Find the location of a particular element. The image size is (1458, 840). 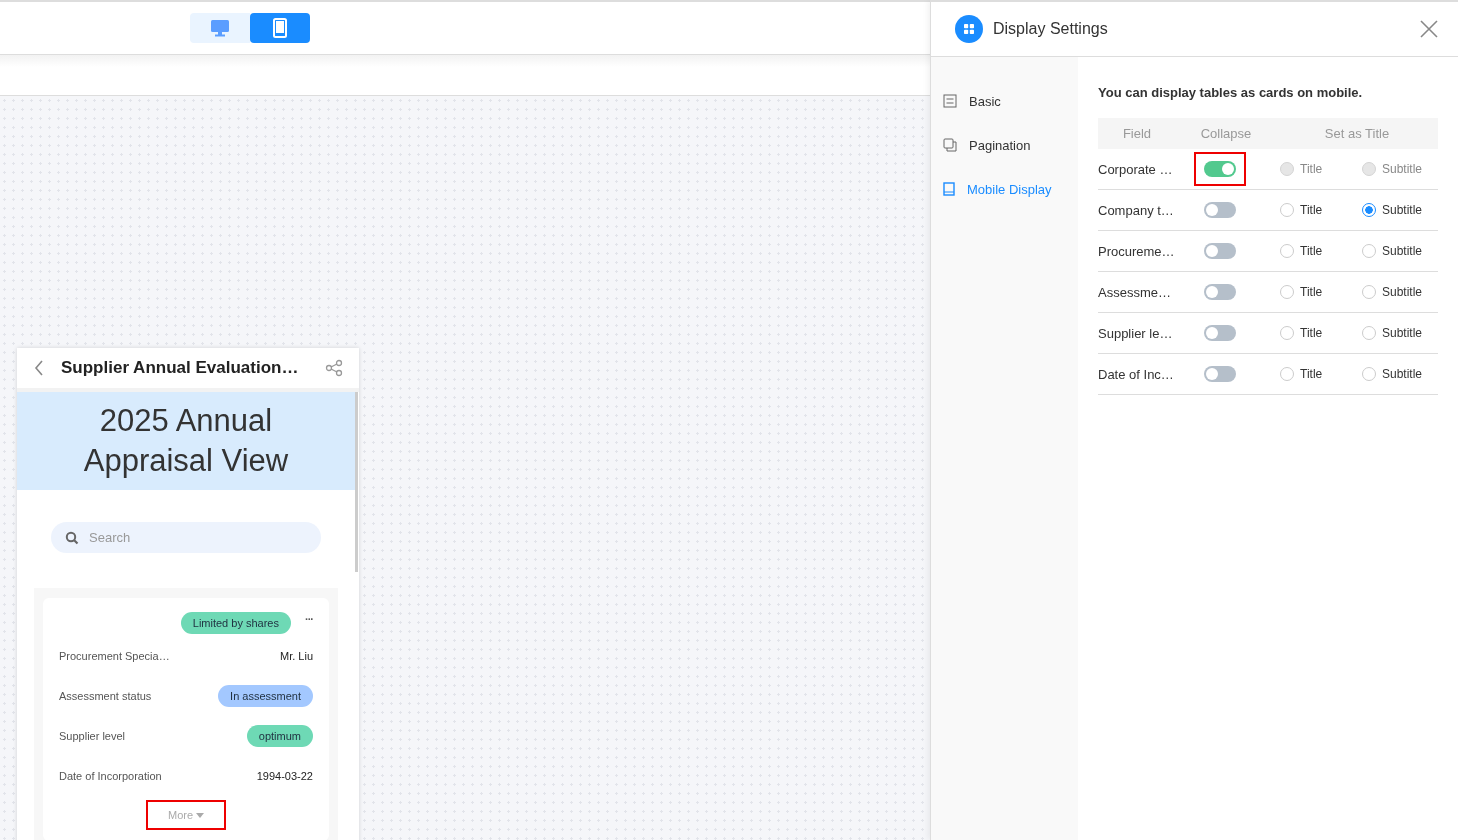

field-value: 1994-03-22 is located at coordinates (284, 776).